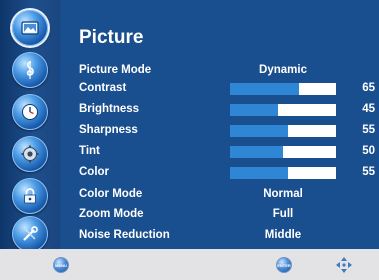 Image resolution: width=379 pixels, height=280 pixels. What do you see at coordinates (219, 194) in the screenshot?
I see `menu-row-color-mode: Color Mode Normal` at bounding box center [219, 194].